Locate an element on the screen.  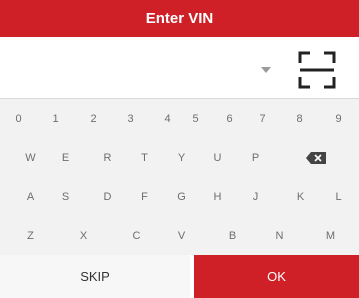
key-x: X is located at coordinates (83, 235).